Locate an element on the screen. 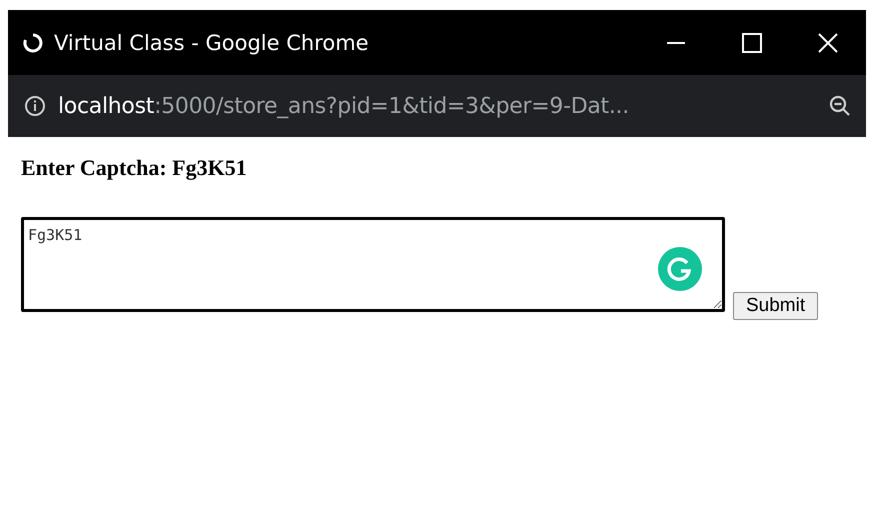  window-title: Virtual Class - Google Chrome is located at coordinates (212, 42).